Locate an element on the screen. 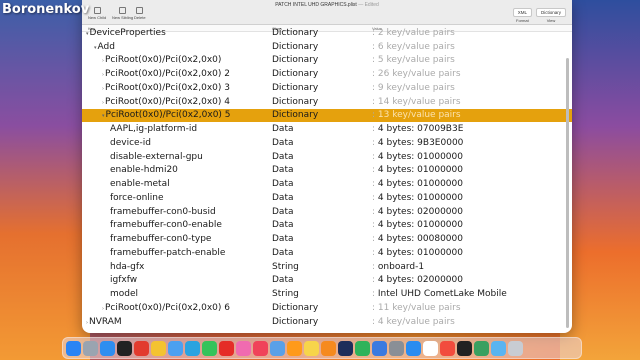 This screenshot has width=640, height=360. row-value: : 26 key/value pairs is located at coordinates (416, 74).